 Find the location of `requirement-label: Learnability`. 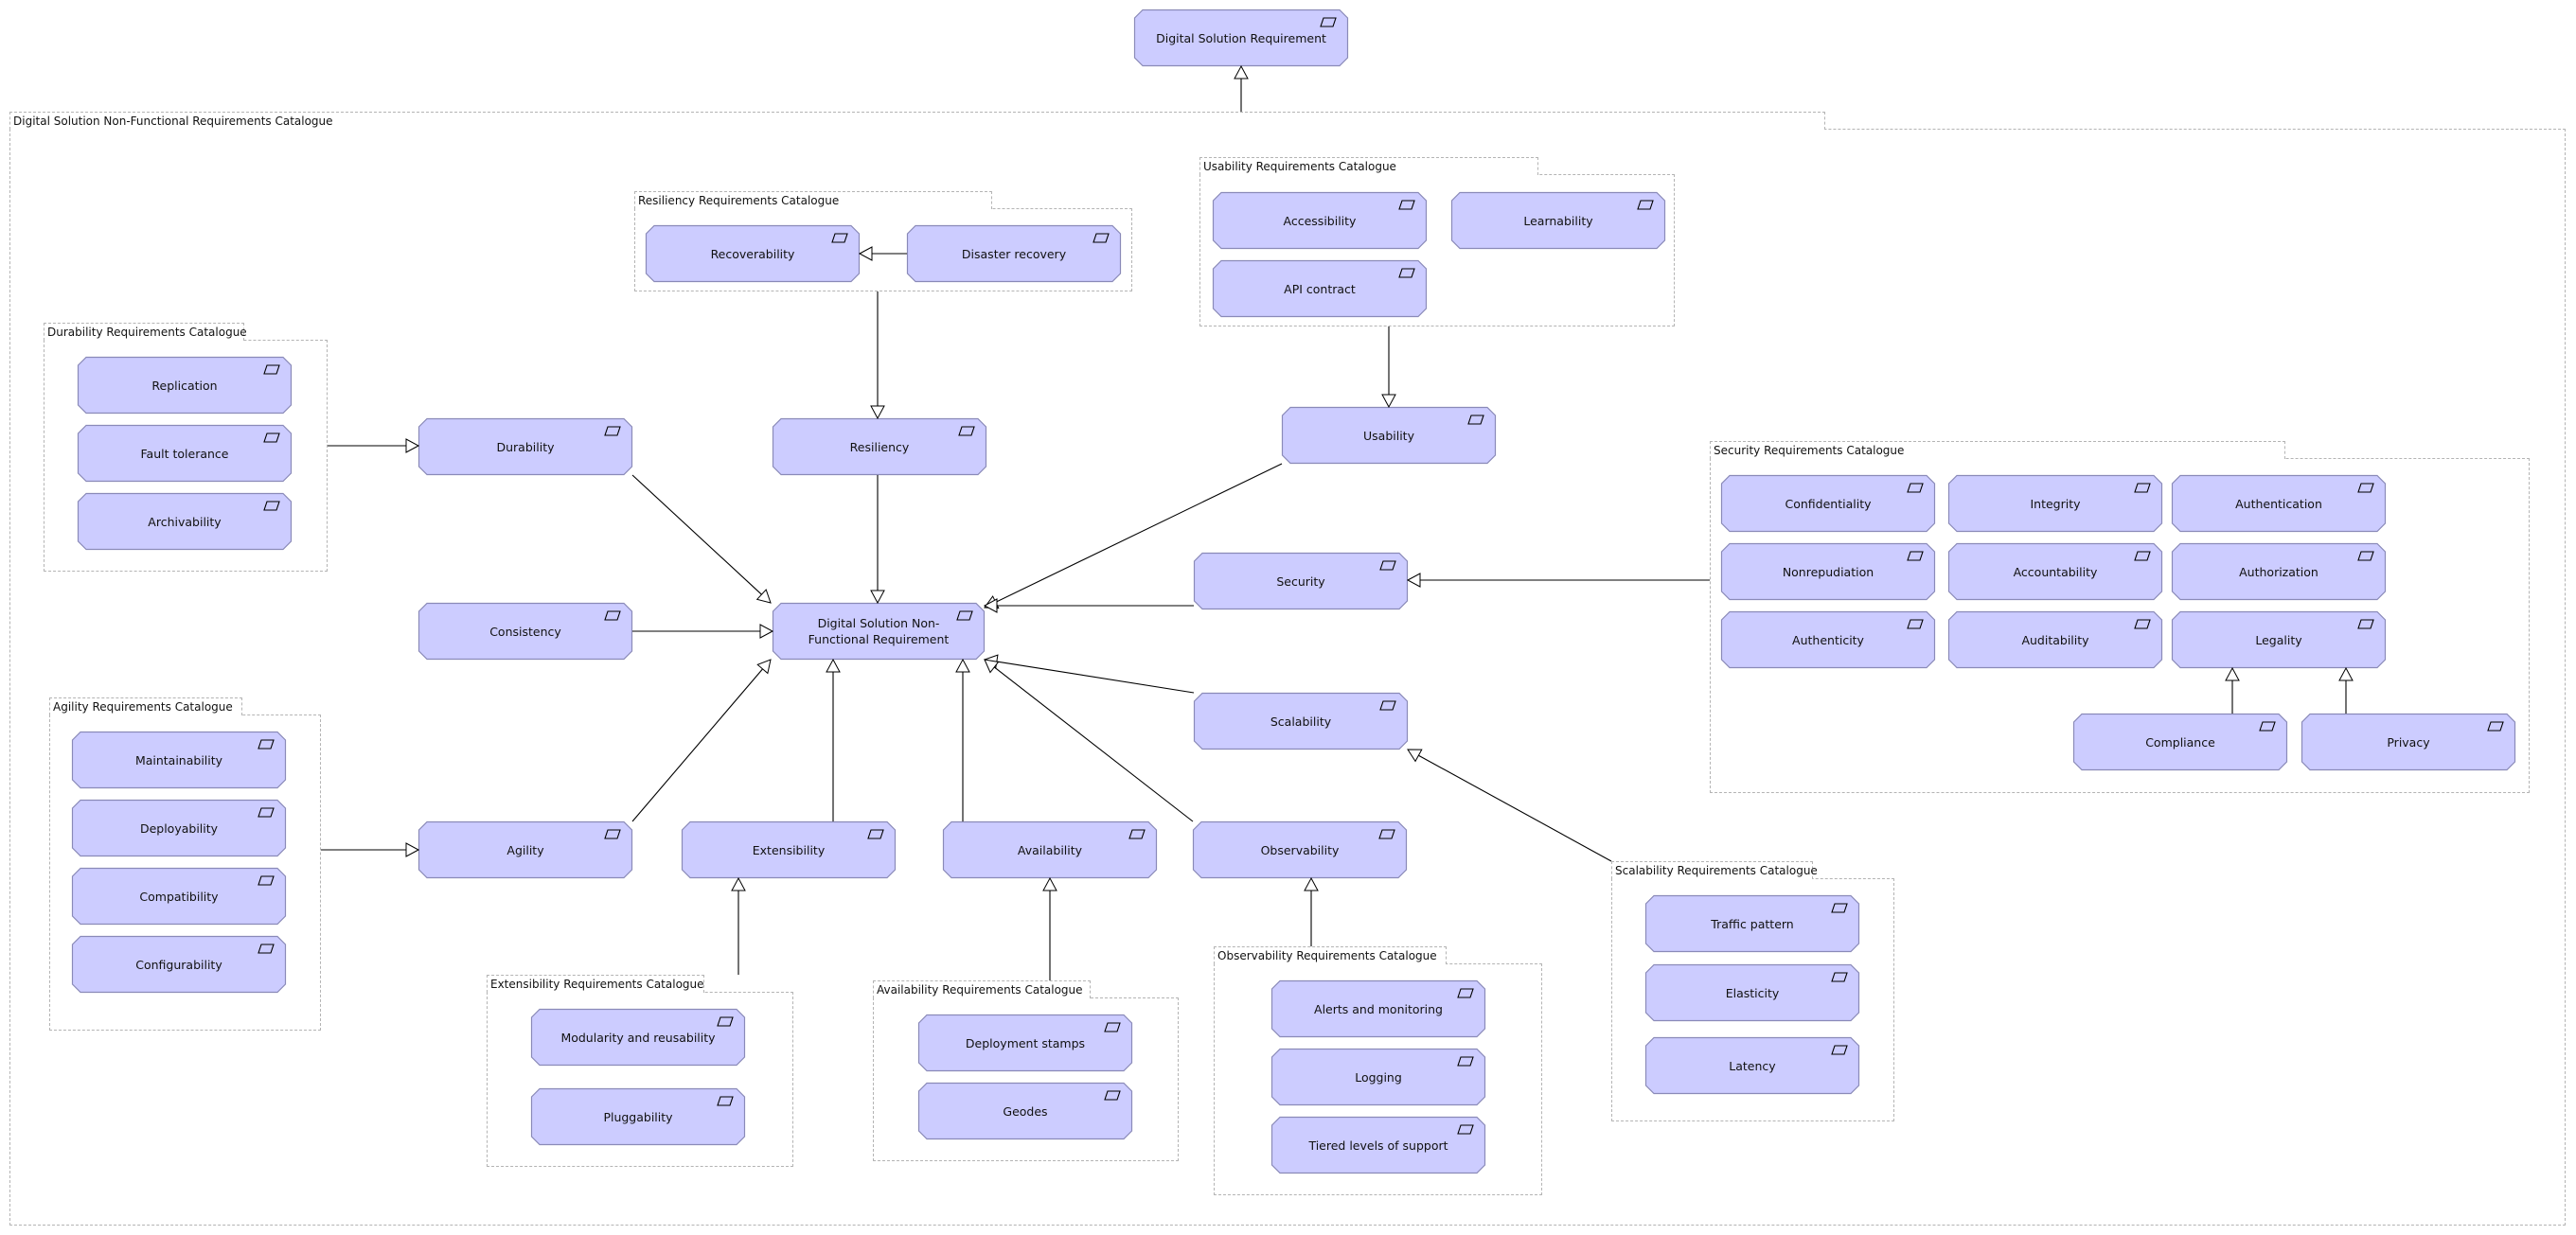

requirement-label: Learnability is located at coordinates (1558, 221).